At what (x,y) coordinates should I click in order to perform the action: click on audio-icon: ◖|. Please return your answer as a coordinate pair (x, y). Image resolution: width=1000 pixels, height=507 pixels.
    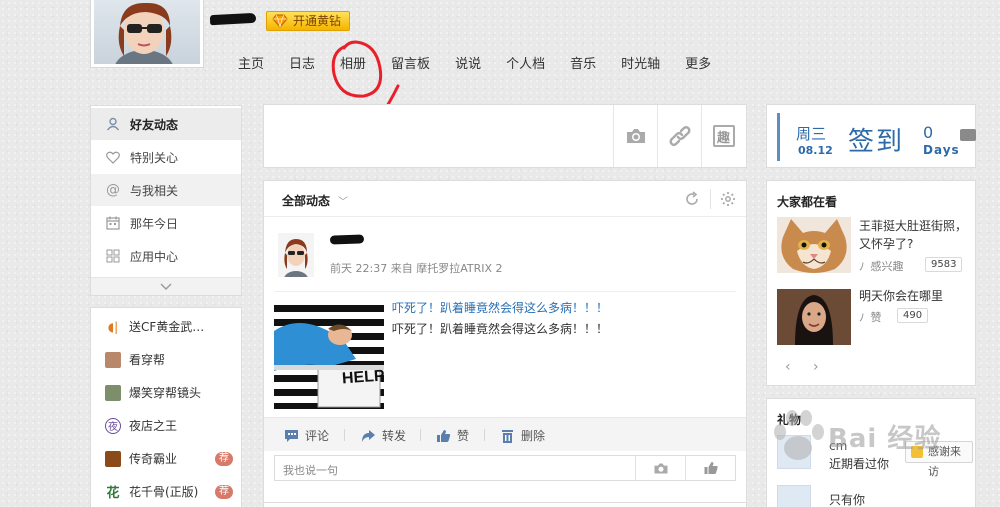
    Looking at the image, I should click on (113, 326).